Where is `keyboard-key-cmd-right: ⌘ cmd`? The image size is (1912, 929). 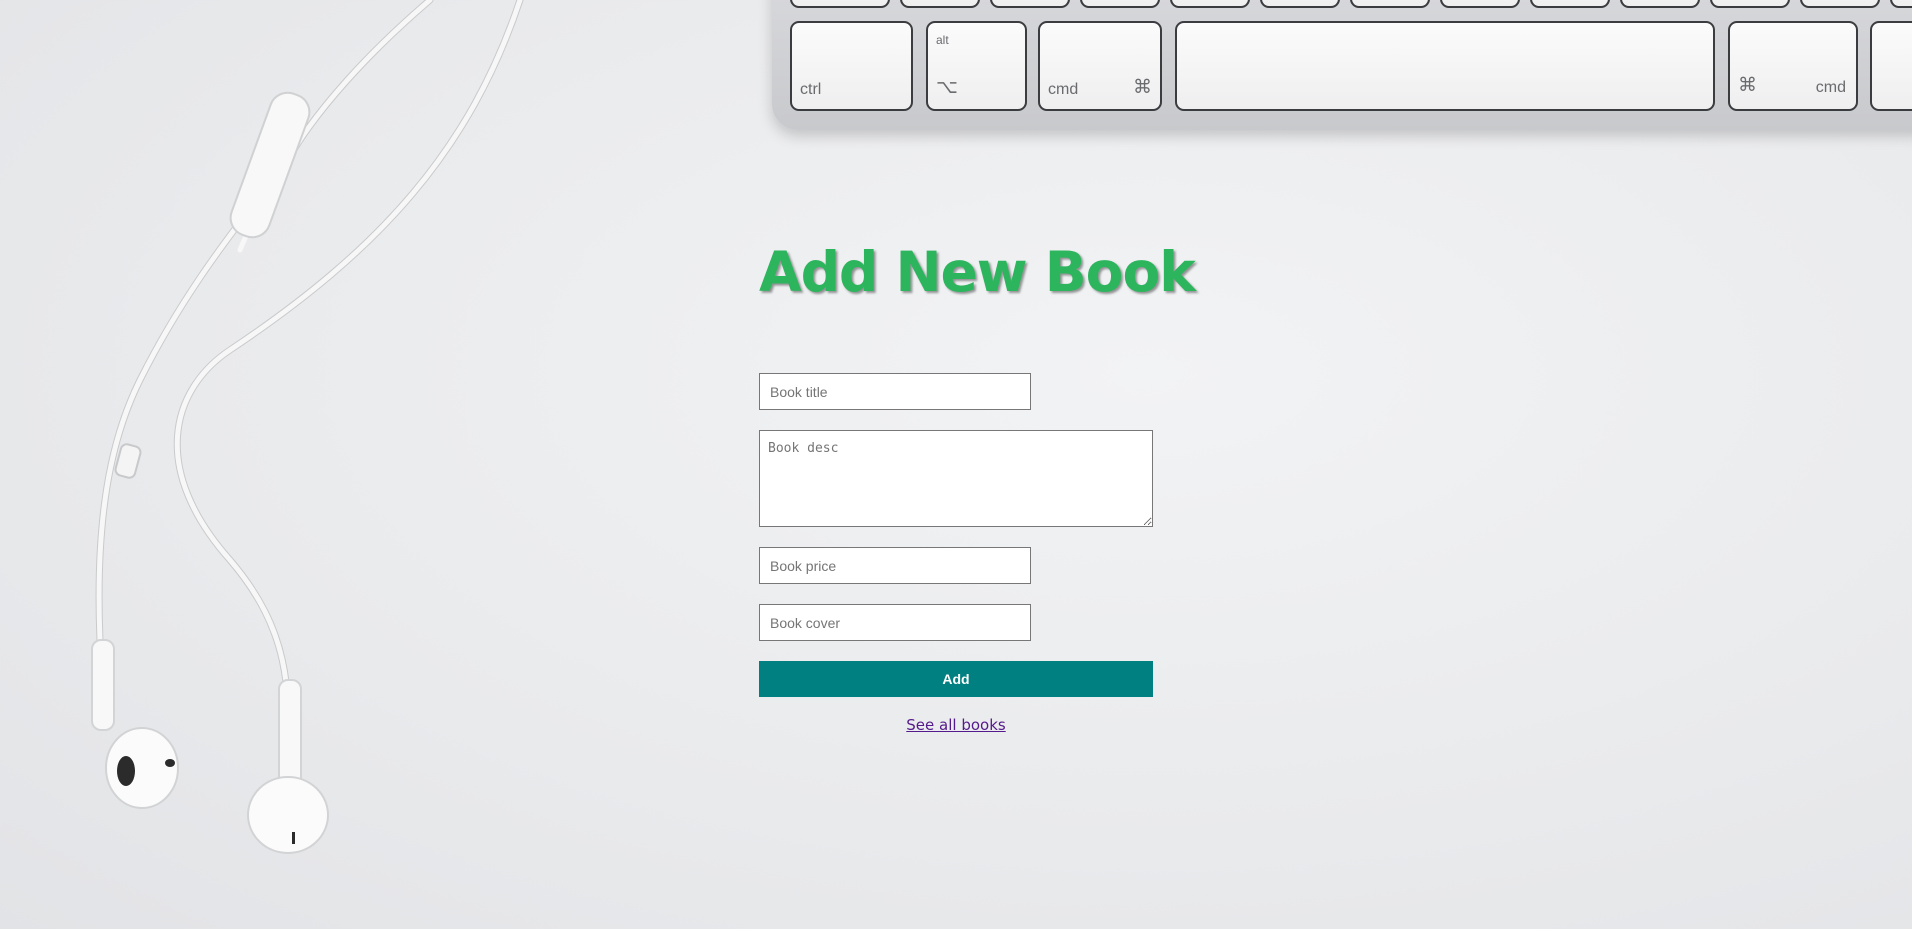 keyboard-key-cmd-right: ⌘ cmd is located at coordinates (1793, 66).